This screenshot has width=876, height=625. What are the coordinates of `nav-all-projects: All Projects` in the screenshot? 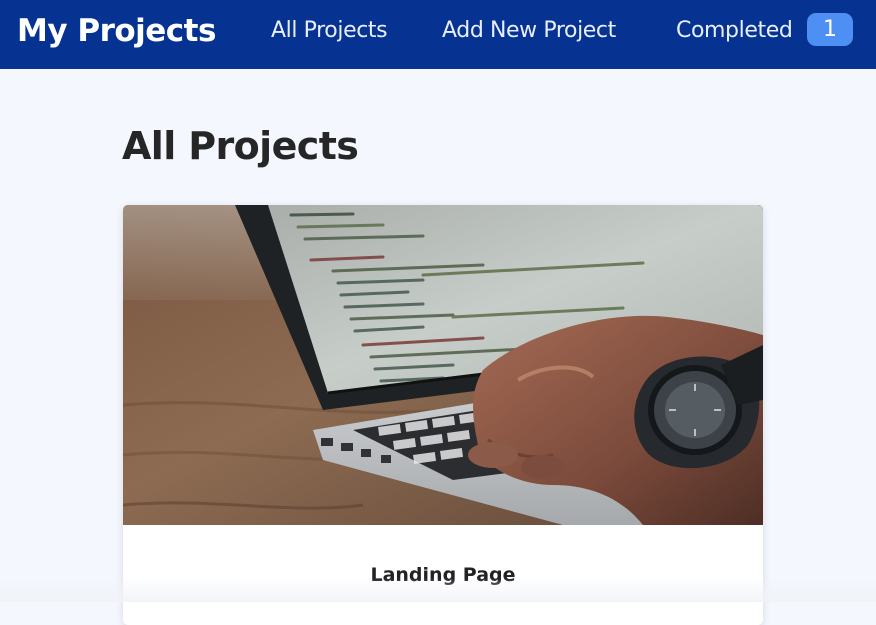 It's located at (329, 31).